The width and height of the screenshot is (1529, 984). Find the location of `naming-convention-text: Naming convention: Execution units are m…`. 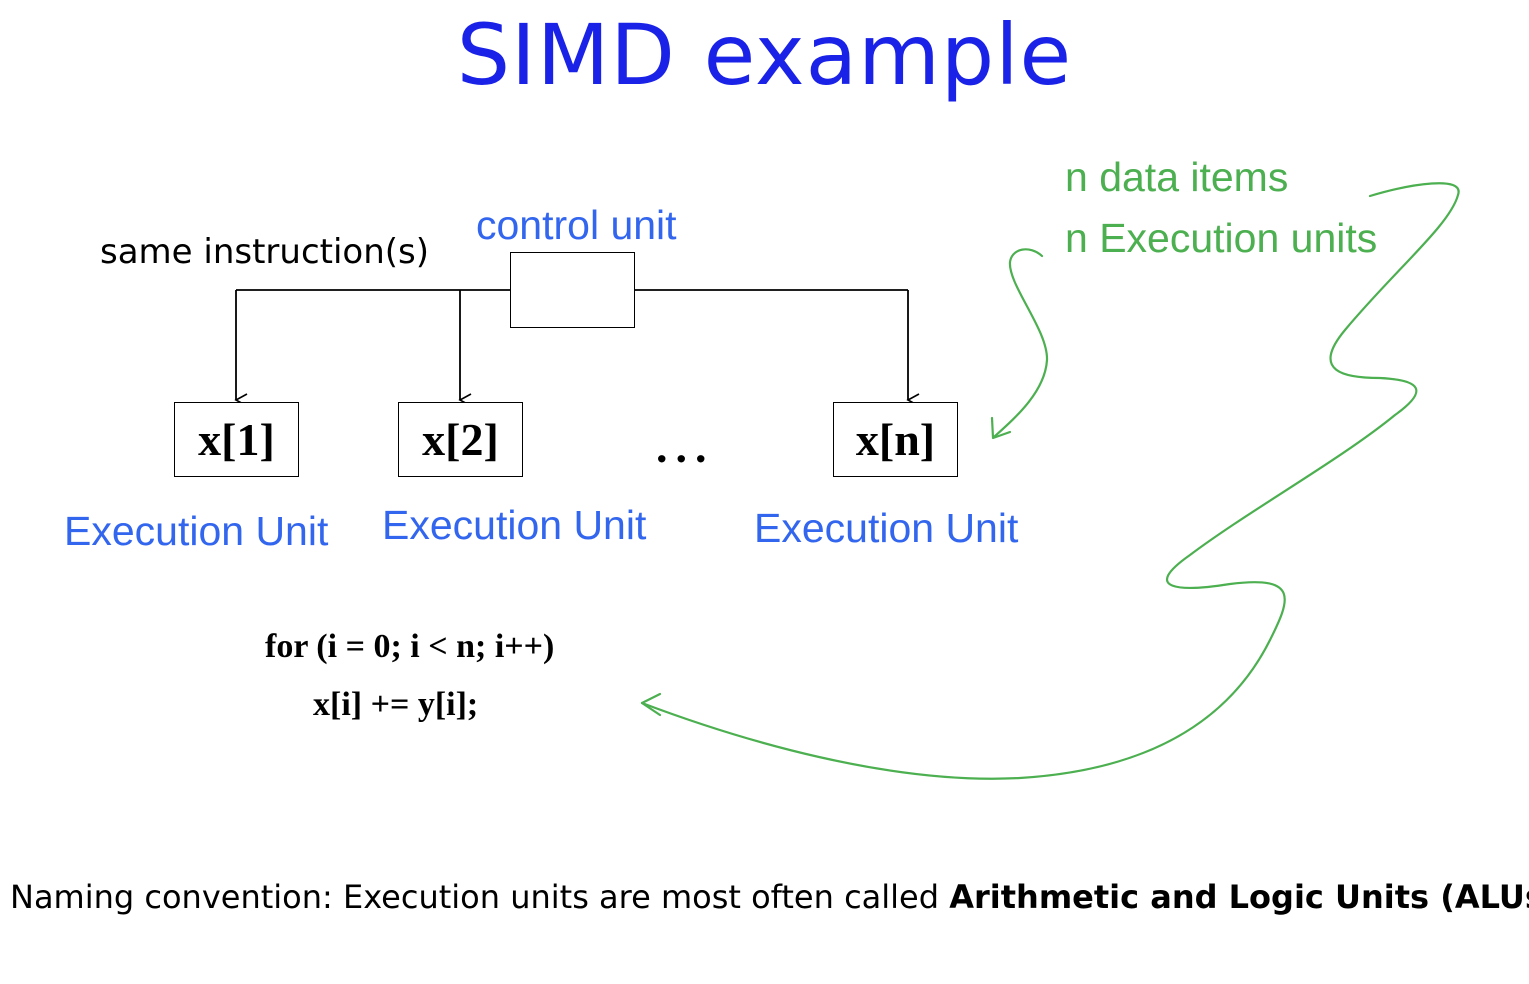

naming-convention-text: Naming convention: Execution units are m… is located at coordinates (480, 897).